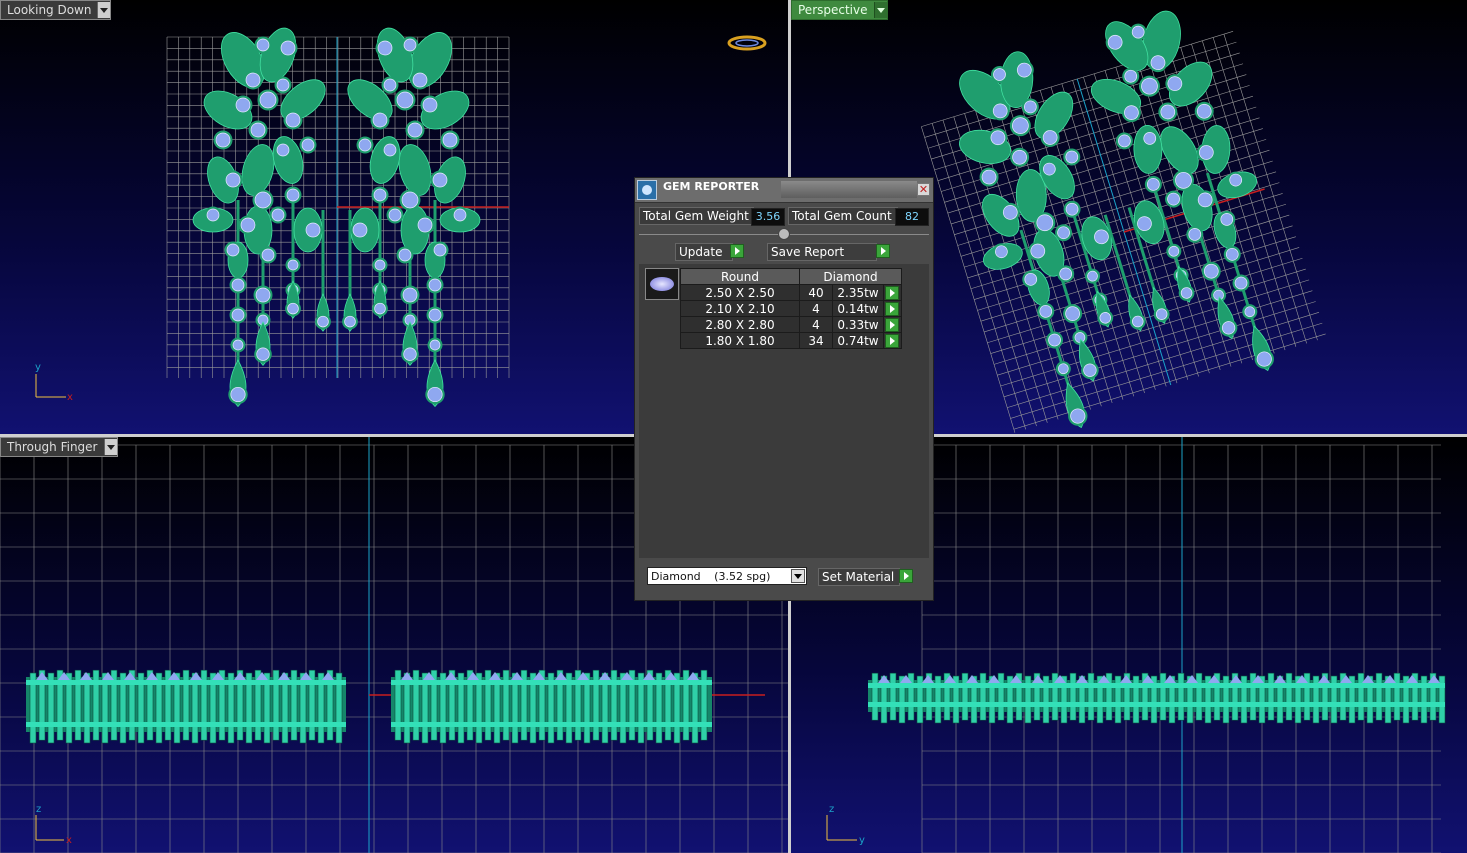 This screenshot has width=1467, height=853. Describe the element at coordinates (696, 216) in the screenshot. I see `total-gem-weight-label: Total Gem Weight` at that location.